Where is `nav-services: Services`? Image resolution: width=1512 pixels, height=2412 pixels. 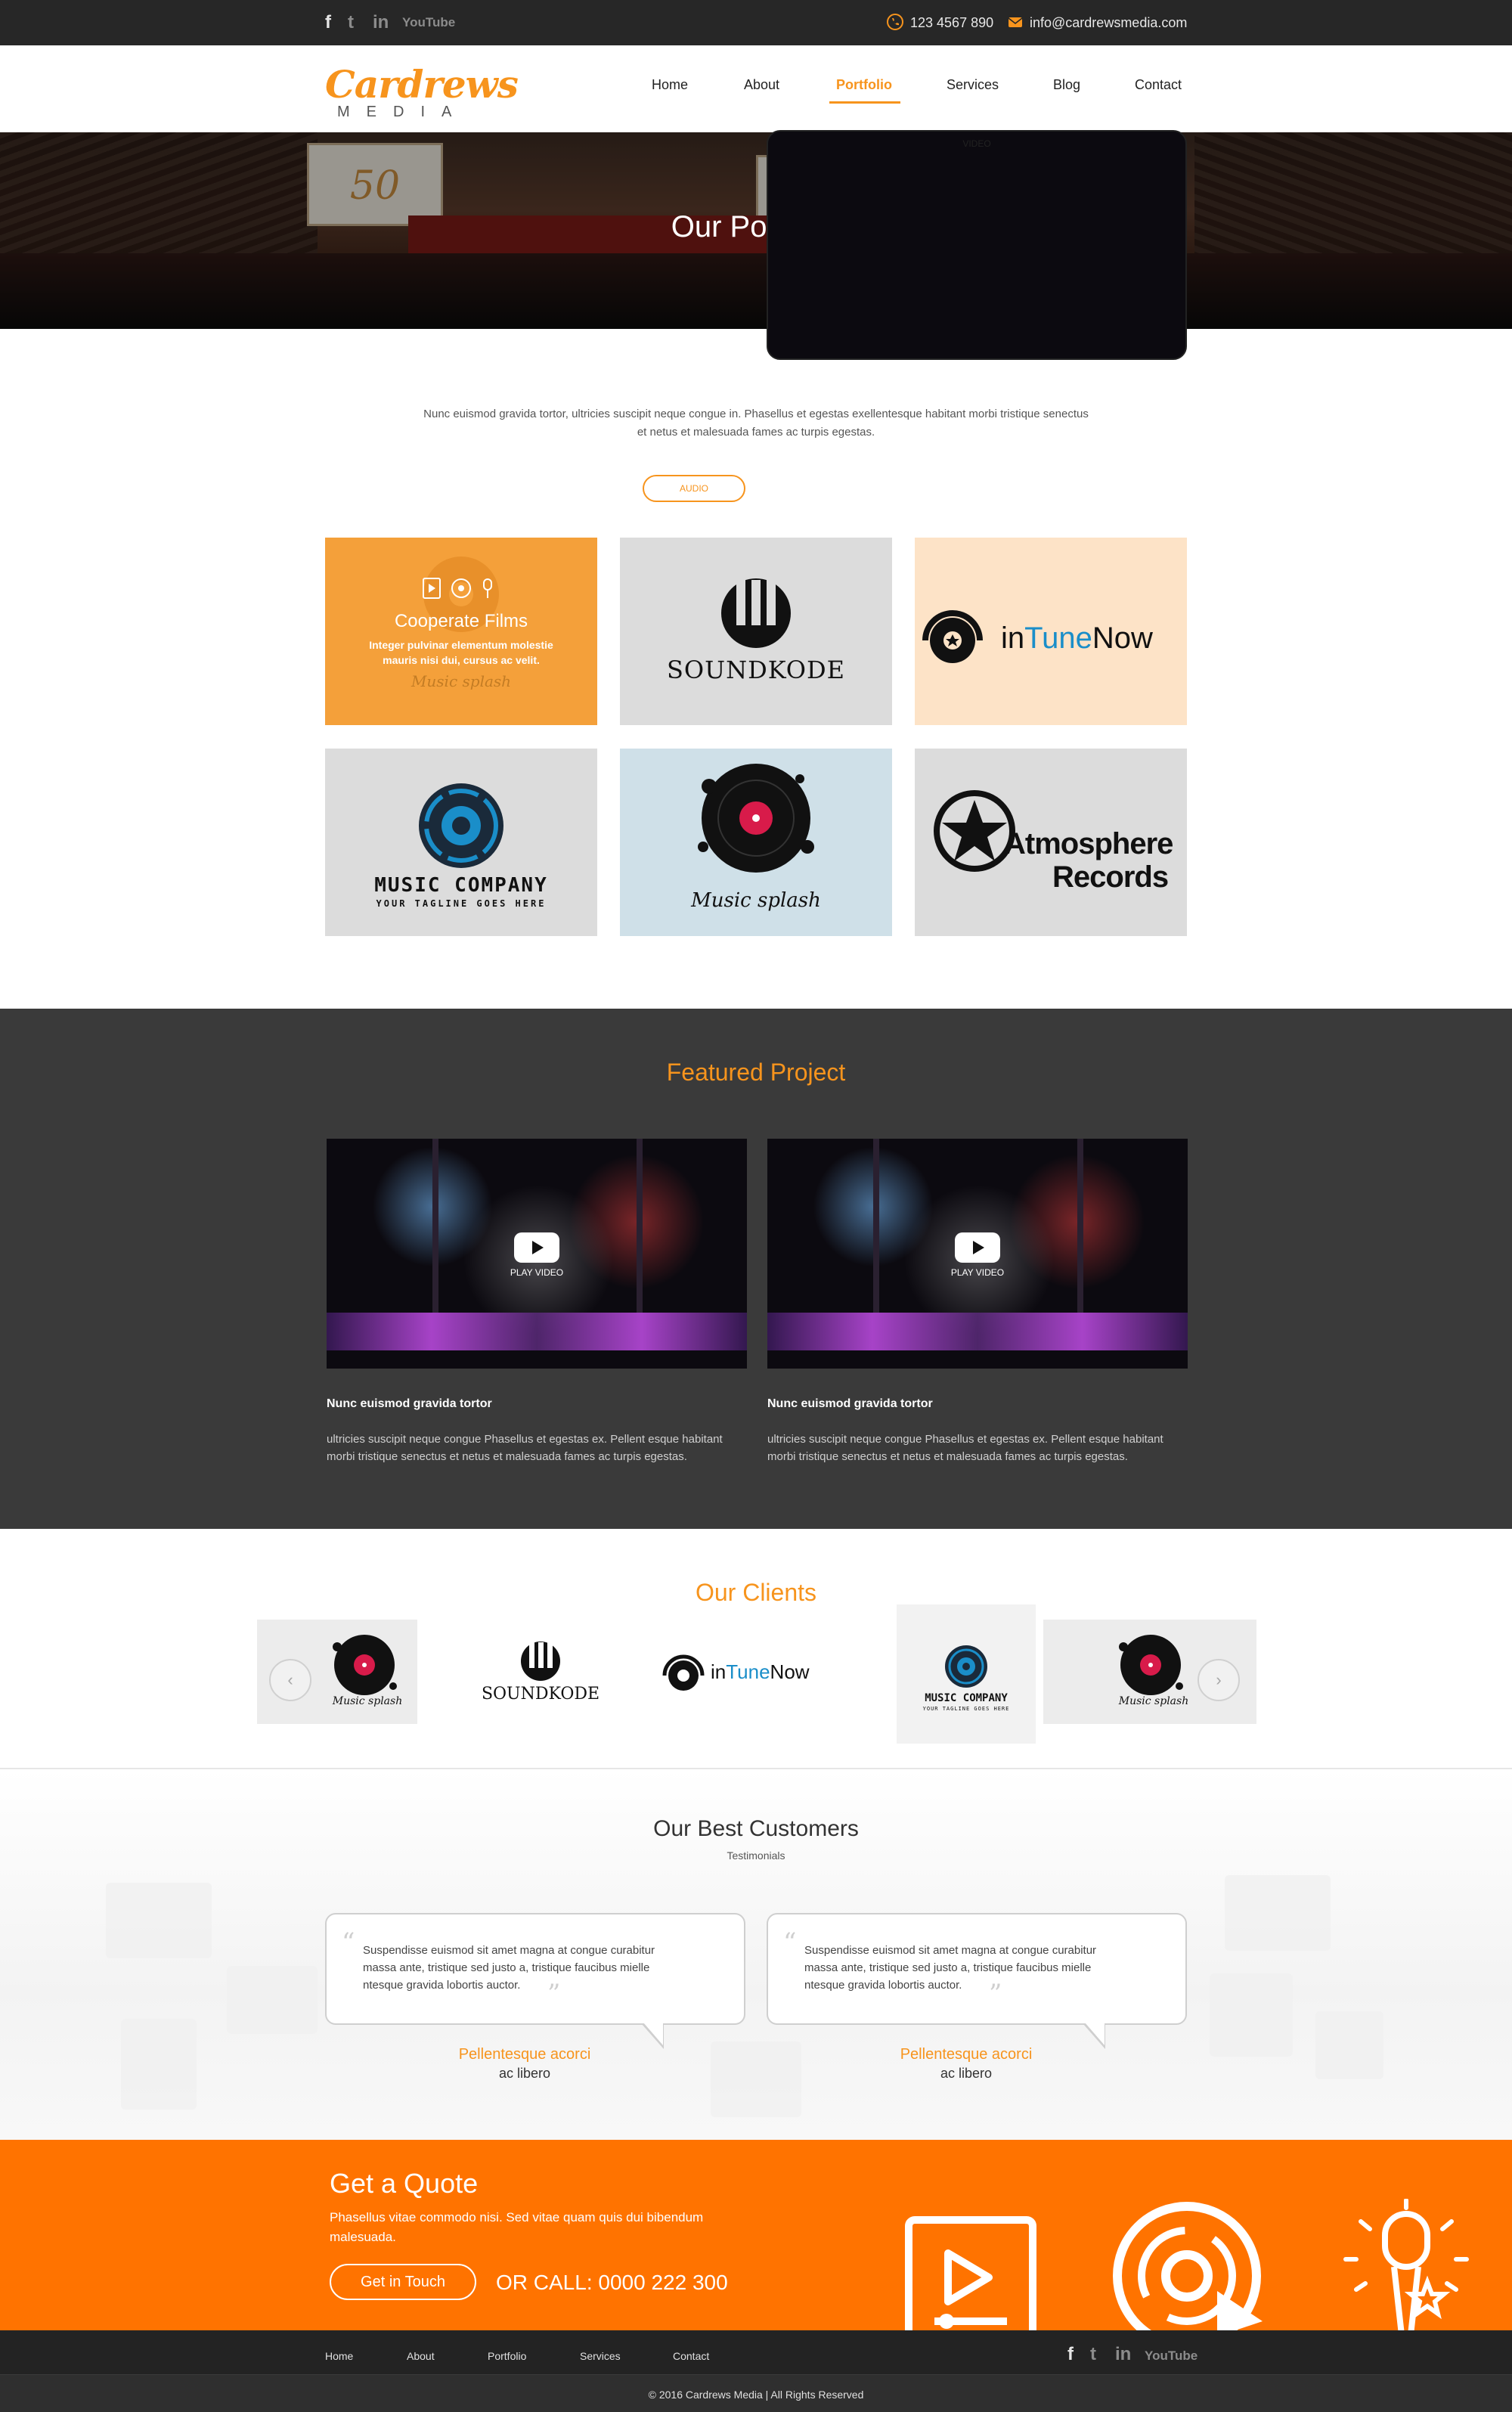
nav-services: Services is located at coordinates (973, 85).